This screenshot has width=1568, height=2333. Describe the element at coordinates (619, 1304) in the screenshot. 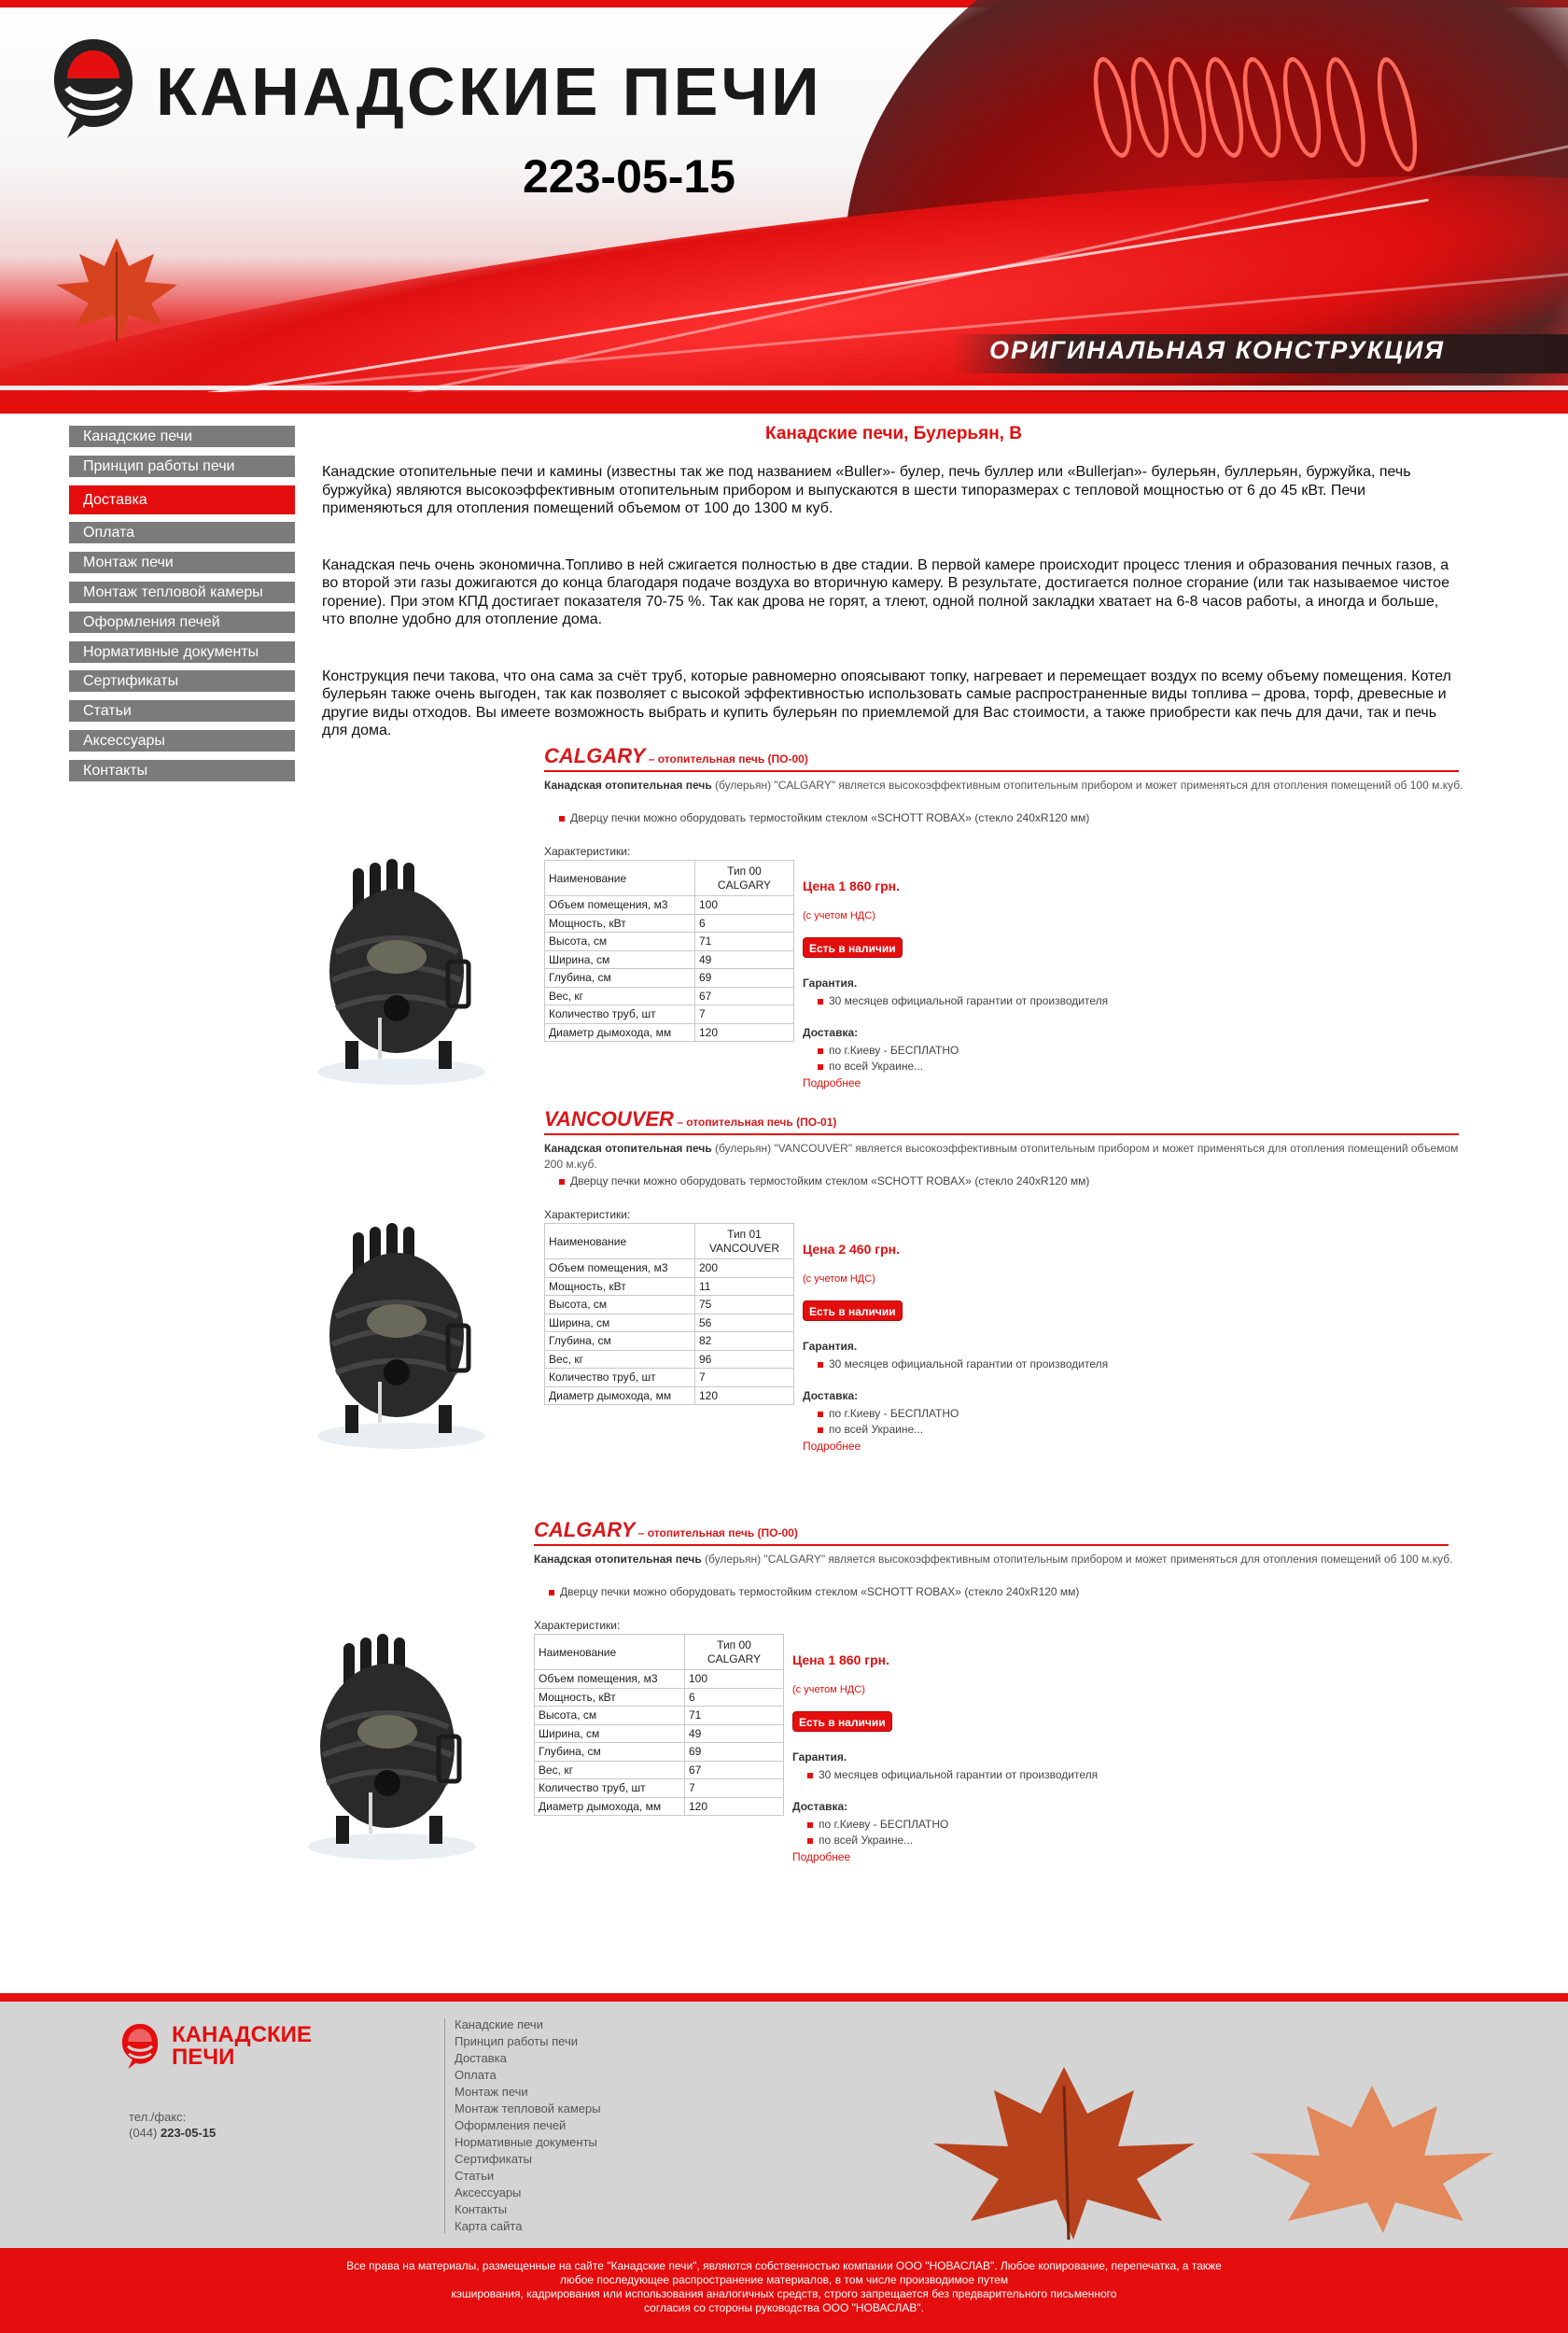

I see `spec-name-cell: Высота, см` at that location.